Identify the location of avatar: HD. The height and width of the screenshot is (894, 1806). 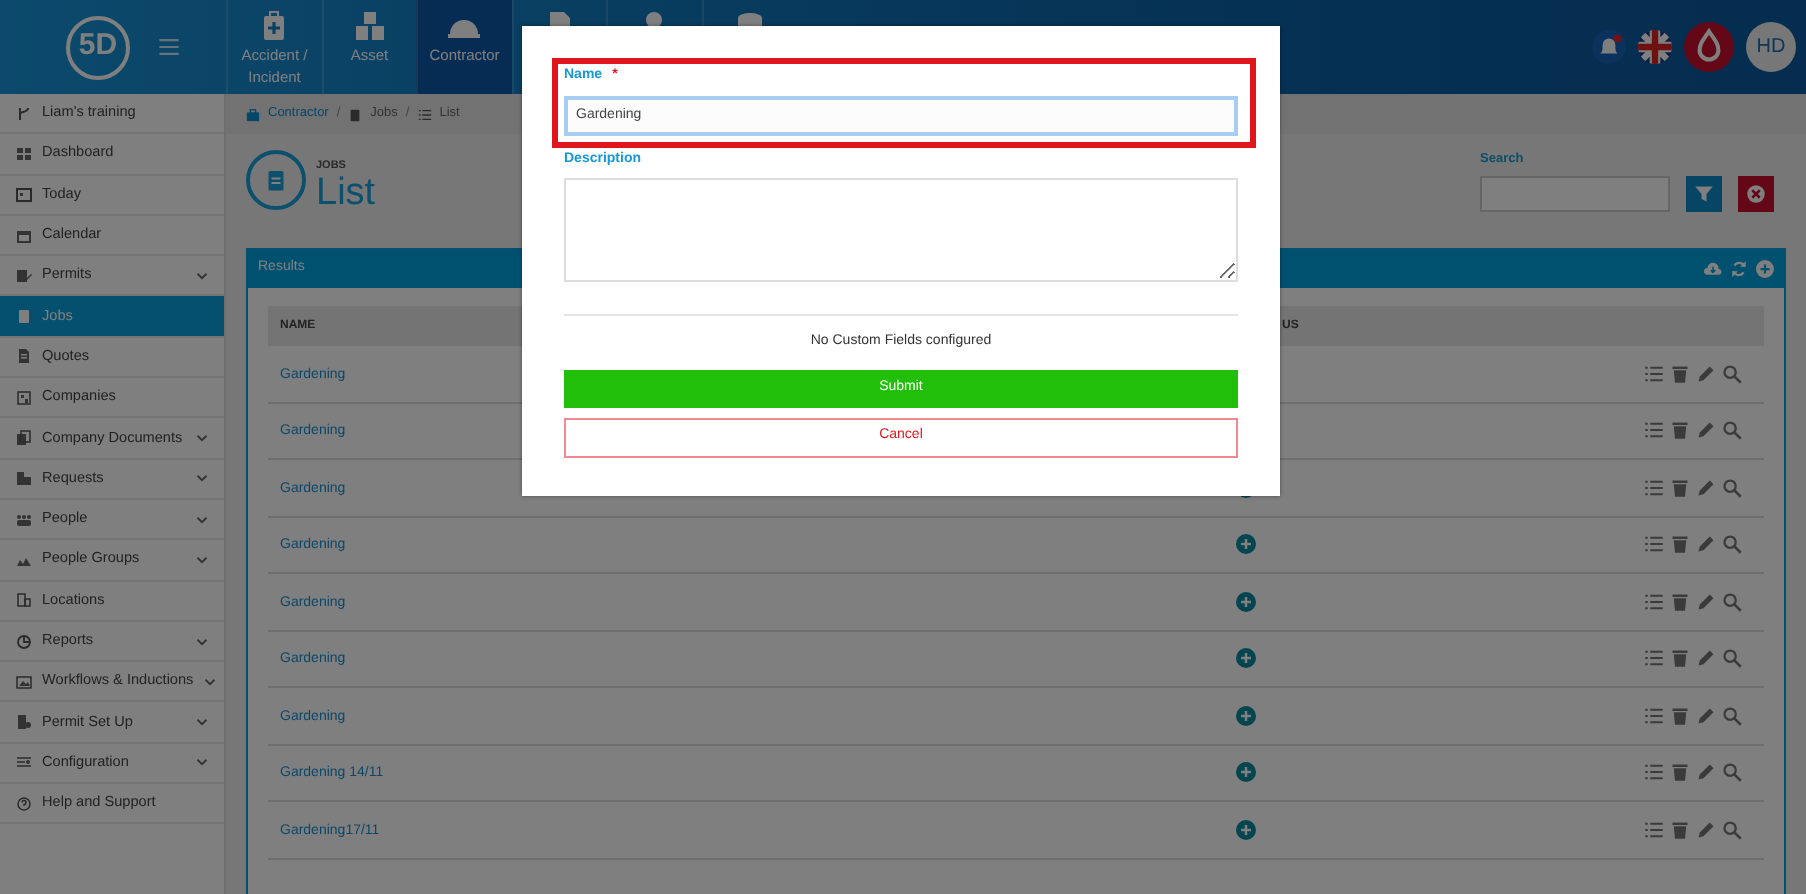
(1771, 47).